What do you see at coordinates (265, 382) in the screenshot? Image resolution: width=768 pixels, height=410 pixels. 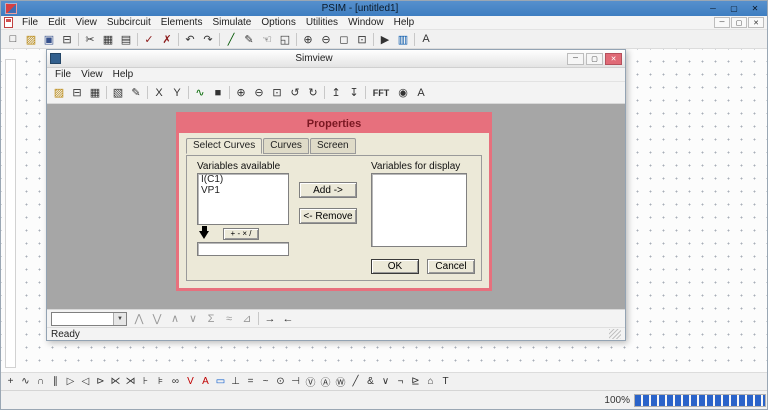 I see `ac-source-icon: ~` at bounding box center [265, 382].